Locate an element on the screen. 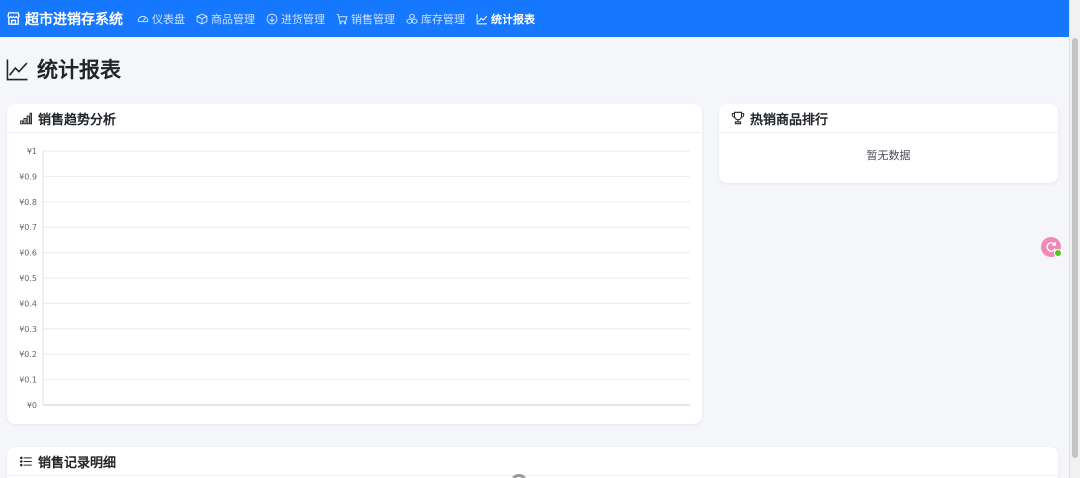 This screenshot has height=478, width=1080. sales-records-card: 销售记录明细 is located at coordinates (532, 462).